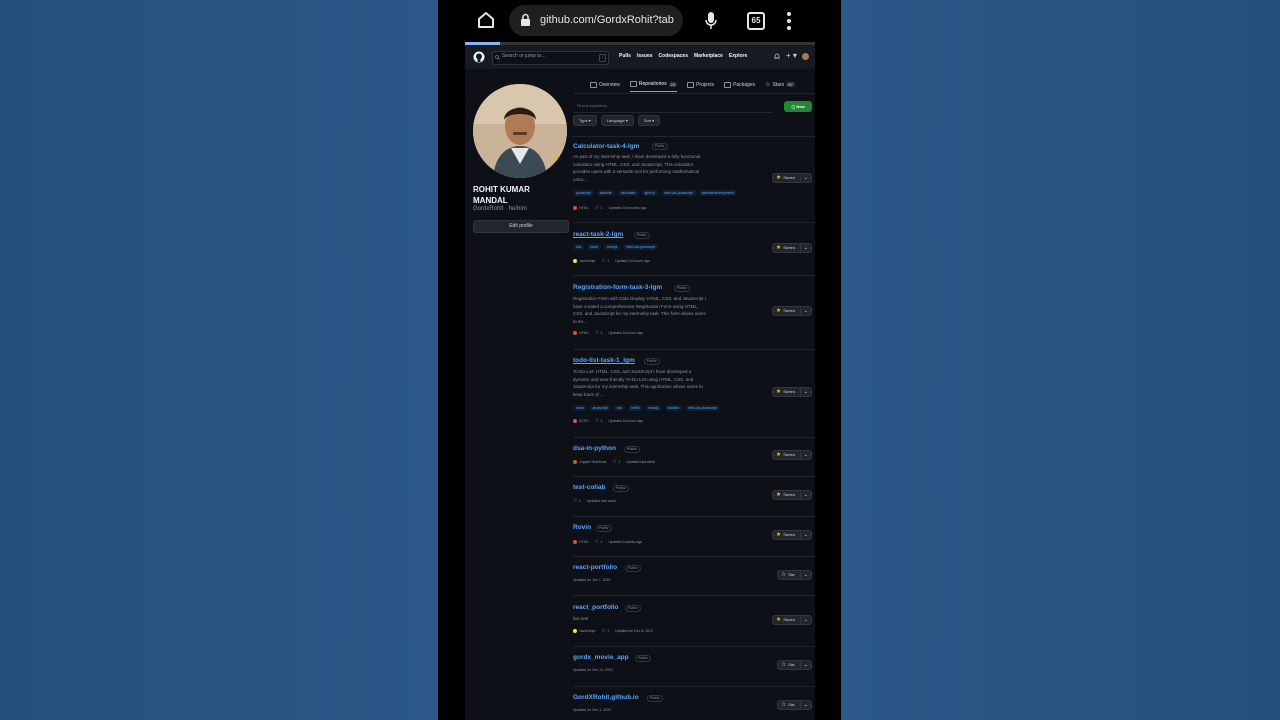 The height and width of the screenshot is (720, 1280). Describe the element at coordinates (486, 20) in the screenshot. I see `home-icon` at that location.